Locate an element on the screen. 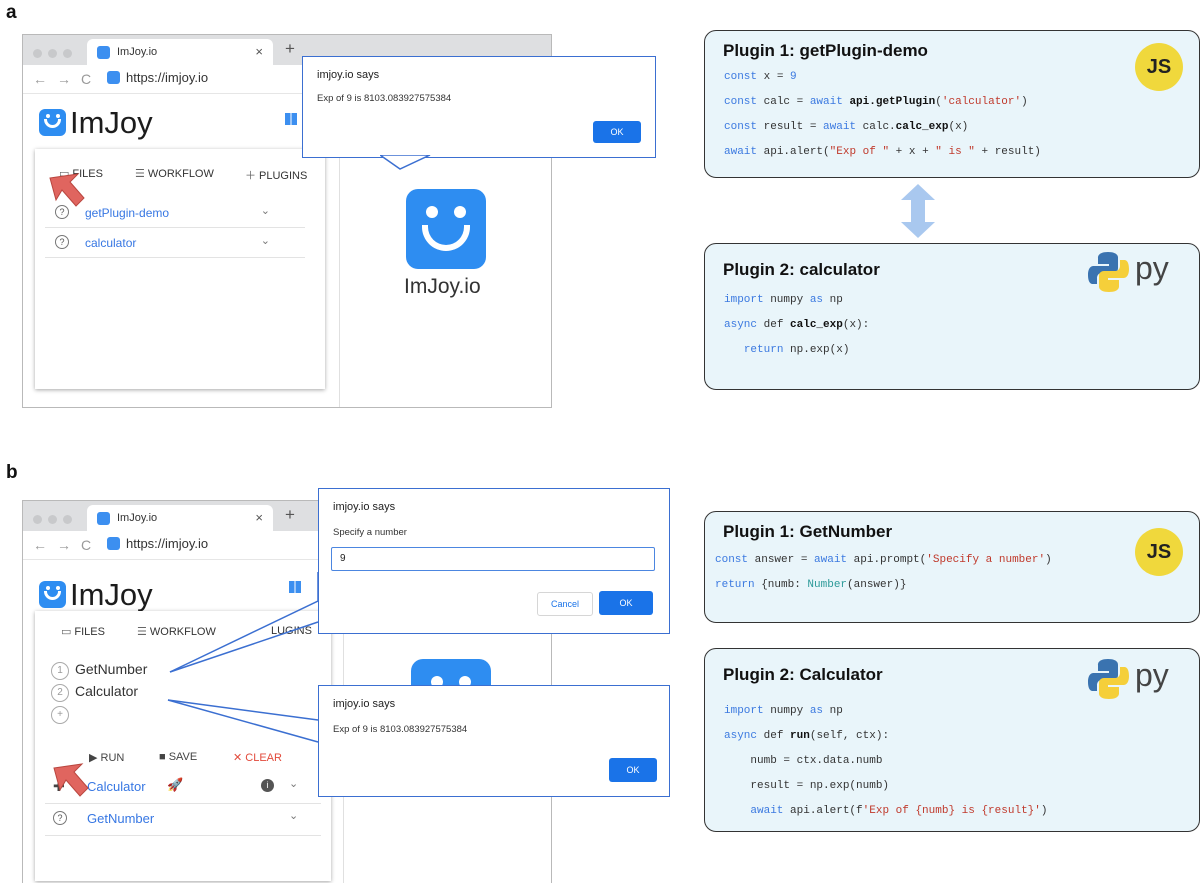 The height and width of the screenshot is (883, 1201). js-icon: JS is located at coordinates (1159, 552).